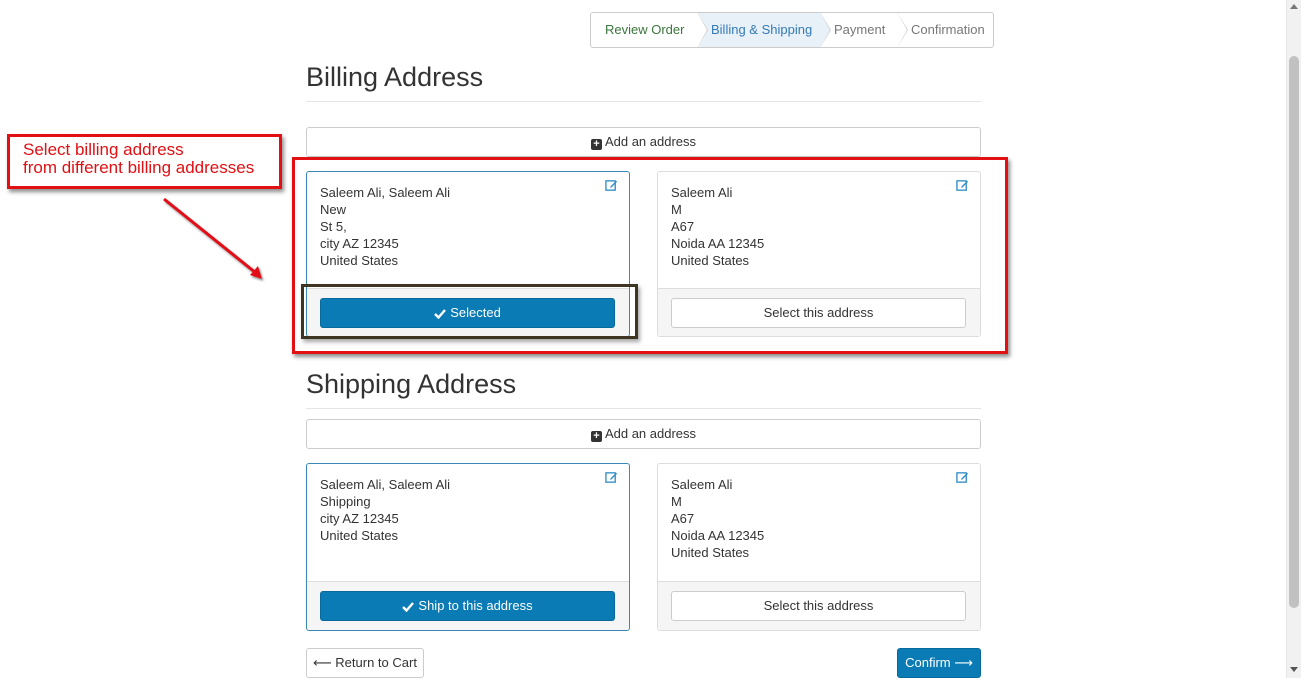  What do you see at coordinates (376, 662) in the screenshot?
I see `button-label: Return to Cart` at bounding box center [376, 662].